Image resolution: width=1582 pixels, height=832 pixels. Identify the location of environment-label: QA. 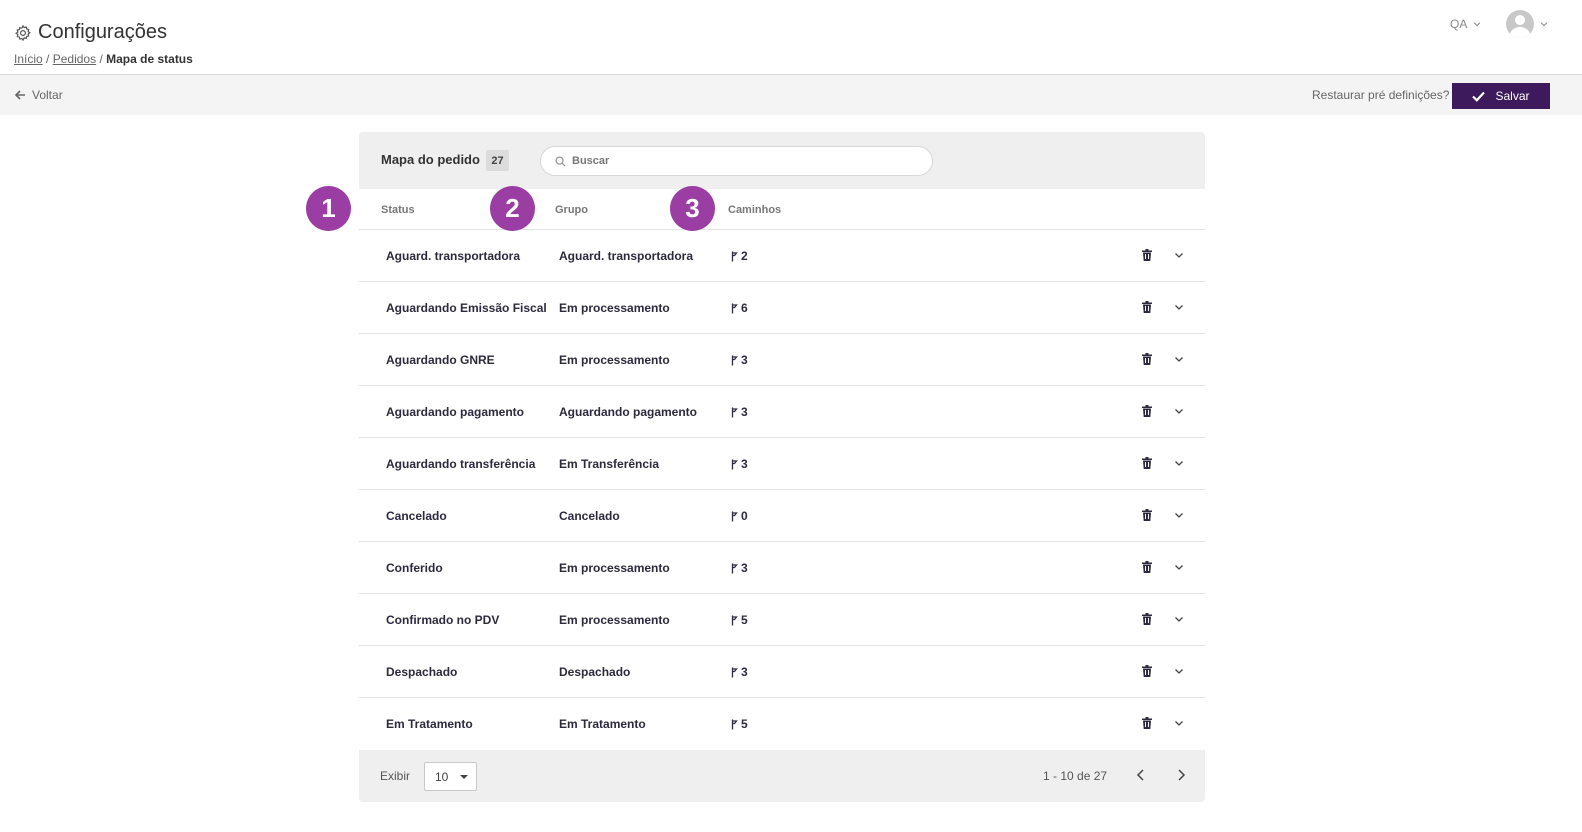
(1459, 24).